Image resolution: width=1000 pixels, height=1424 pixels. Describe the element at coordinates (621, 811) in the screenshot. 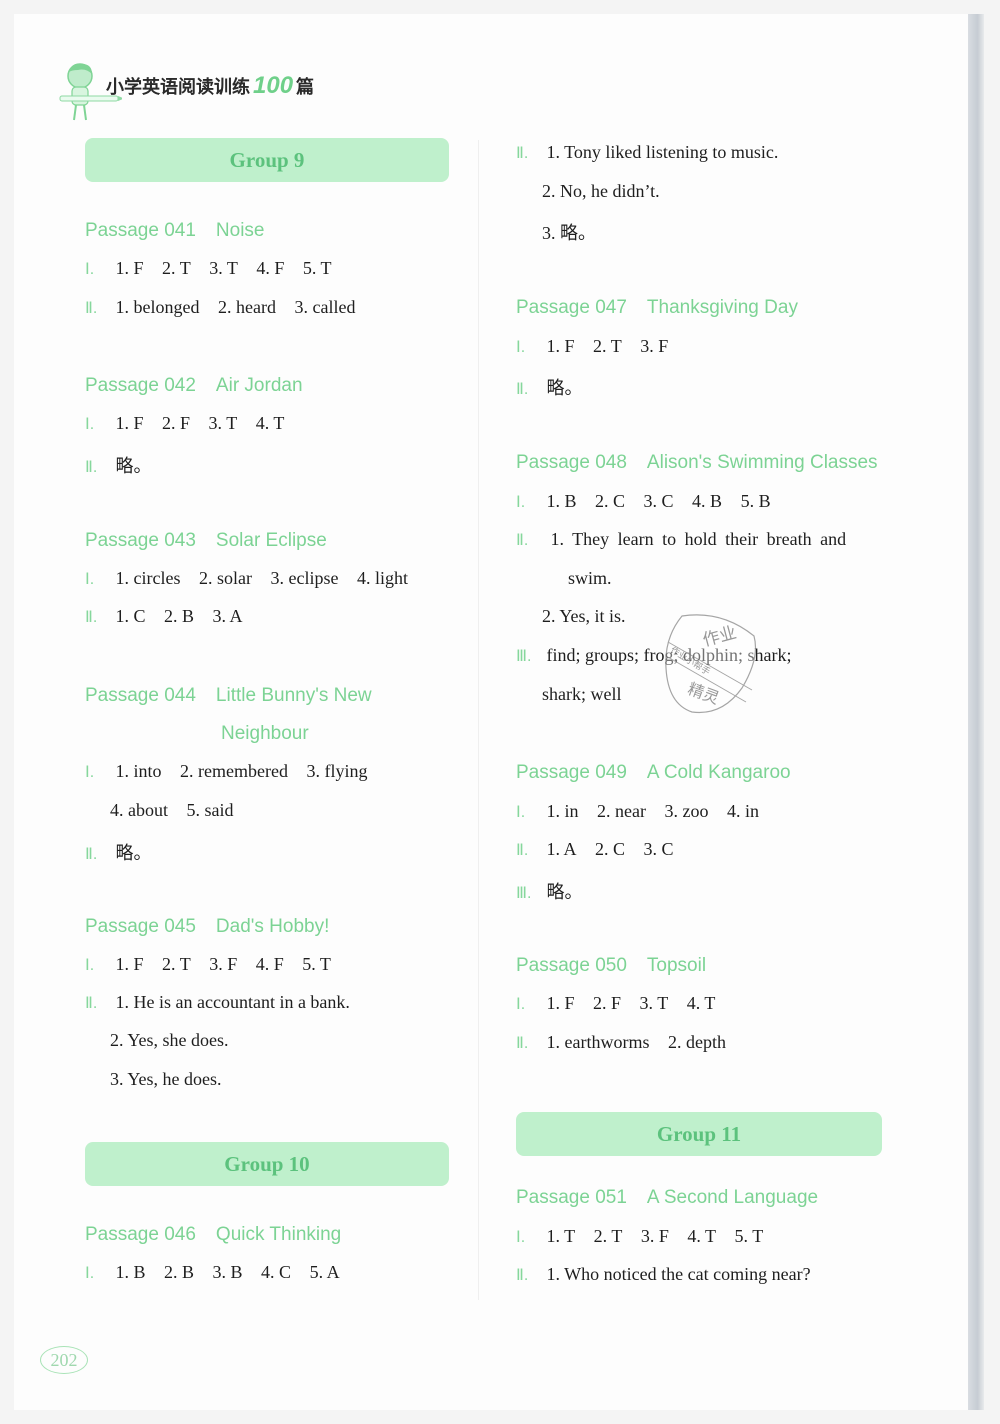

I see `answer: 2. near` at that location.